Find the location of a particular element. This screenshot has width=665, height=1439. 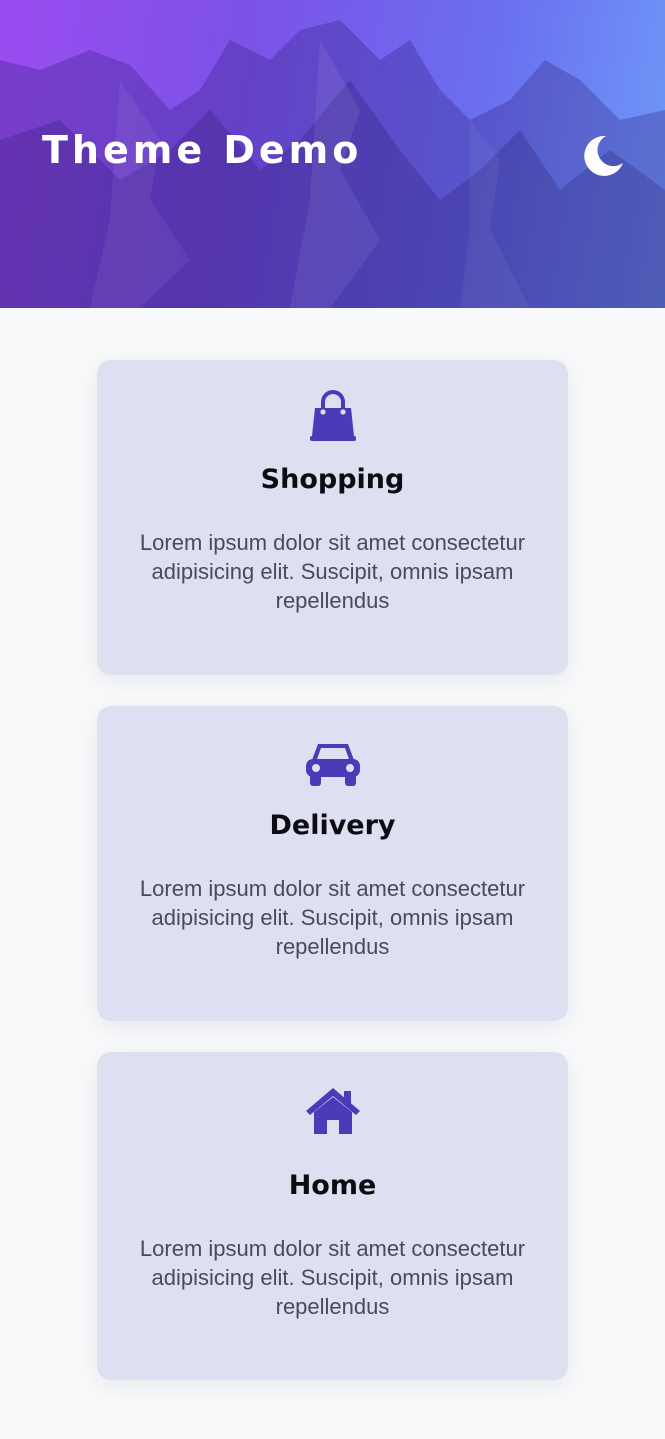

card-title: Shopping is located at coordinates (332, 479).